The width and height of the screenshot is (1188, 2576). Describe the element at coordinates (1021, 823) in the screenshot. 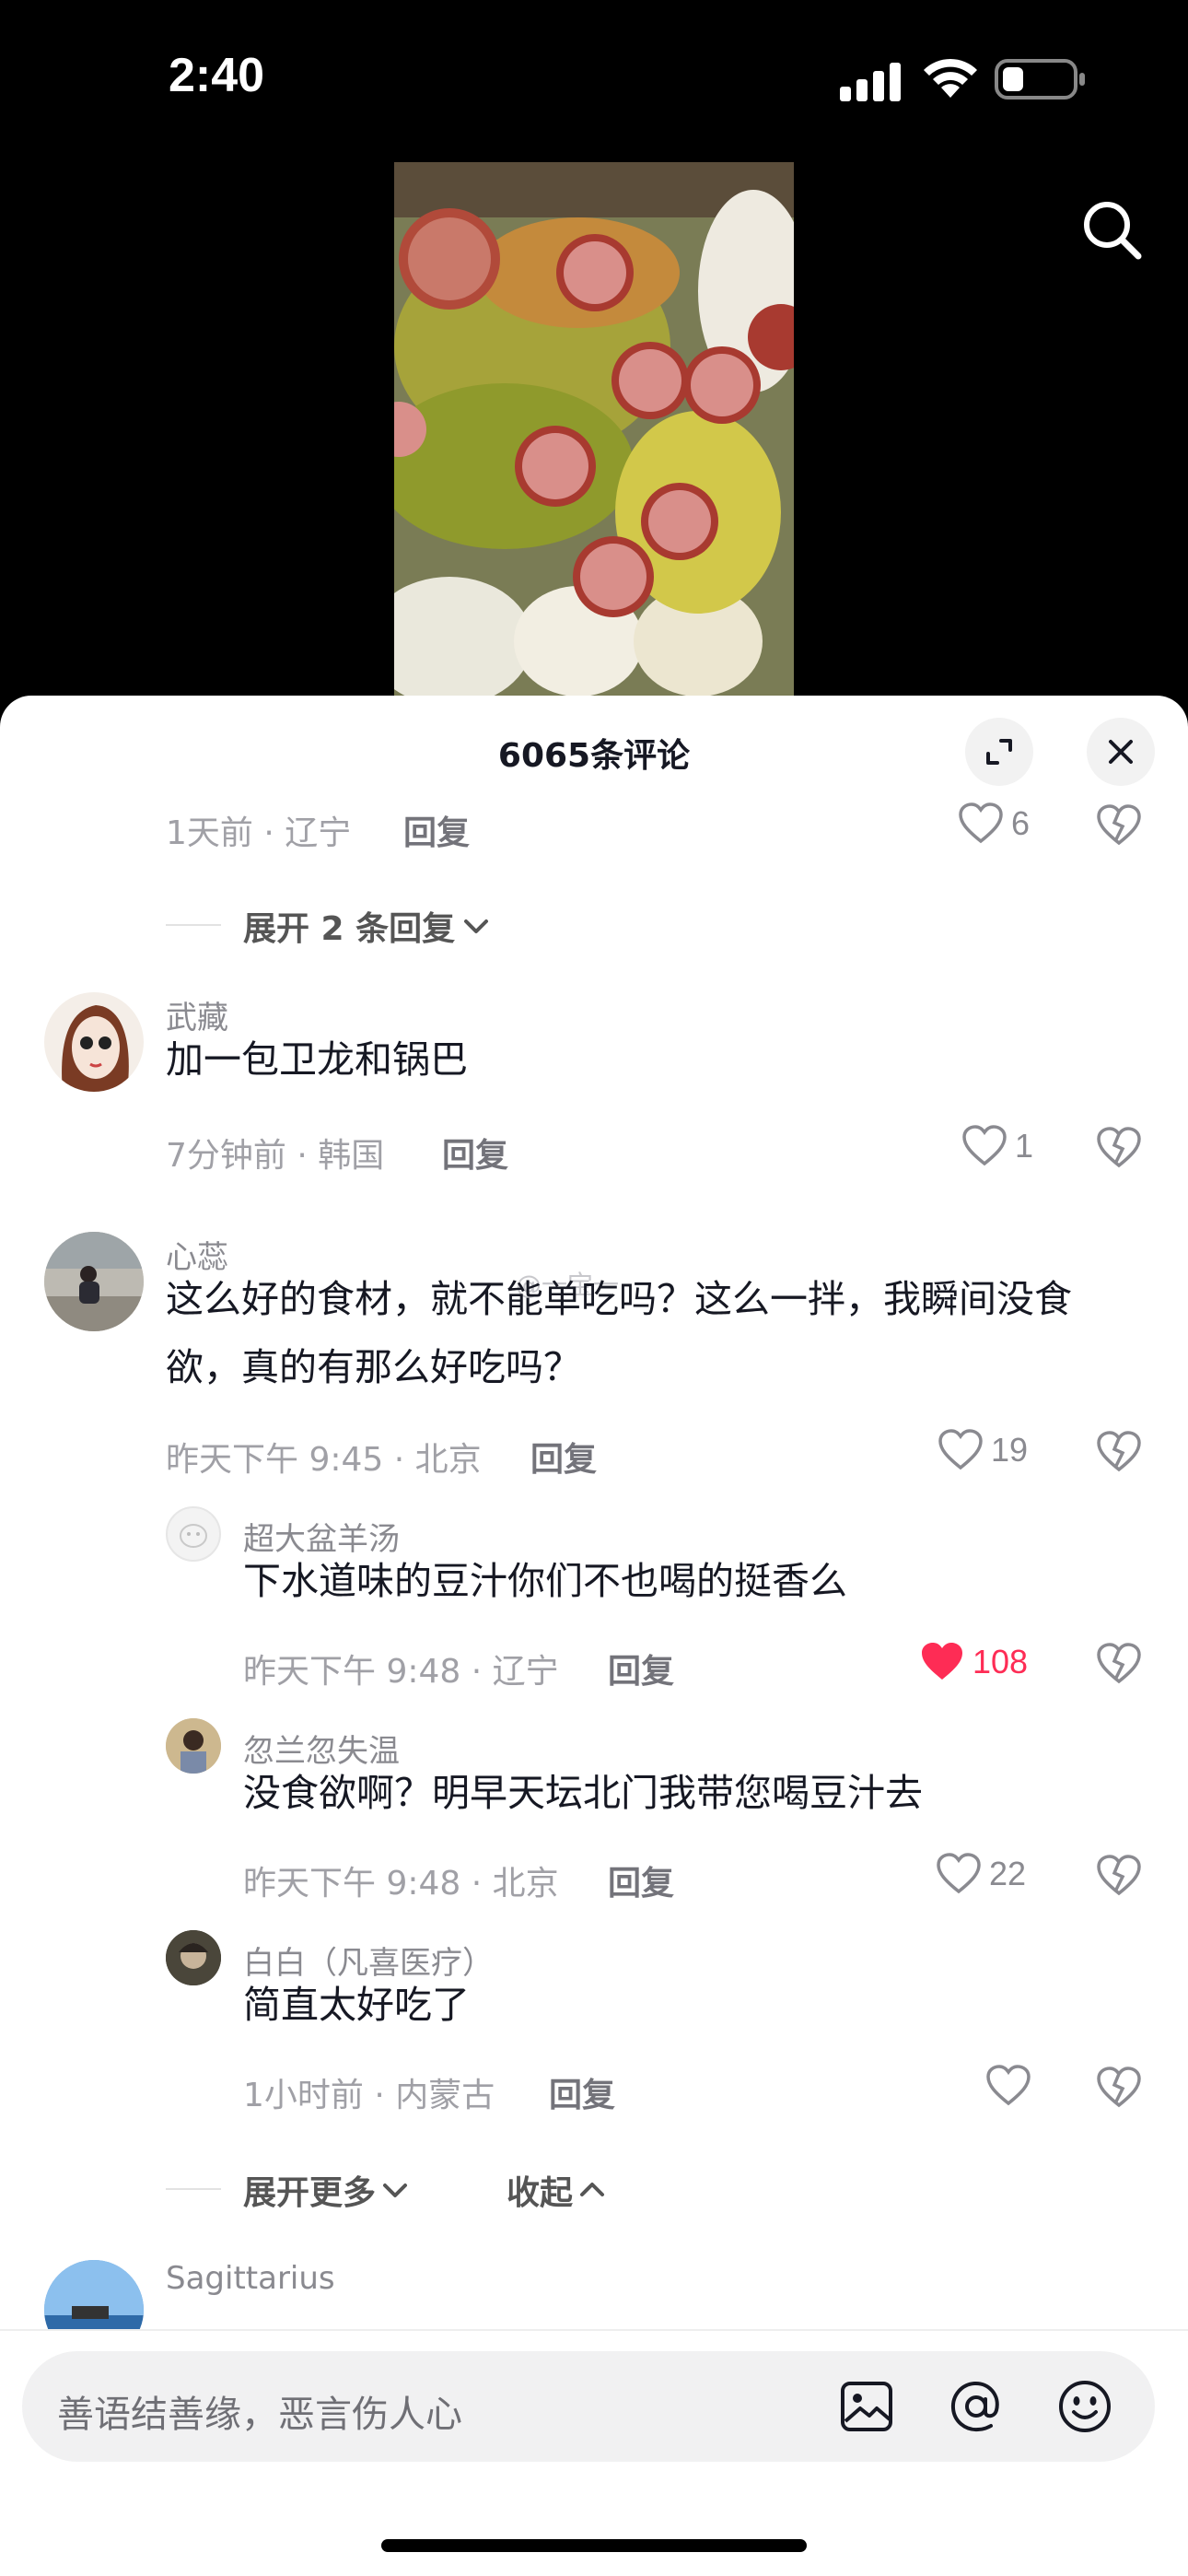

I see `like-count: 6` at that location.